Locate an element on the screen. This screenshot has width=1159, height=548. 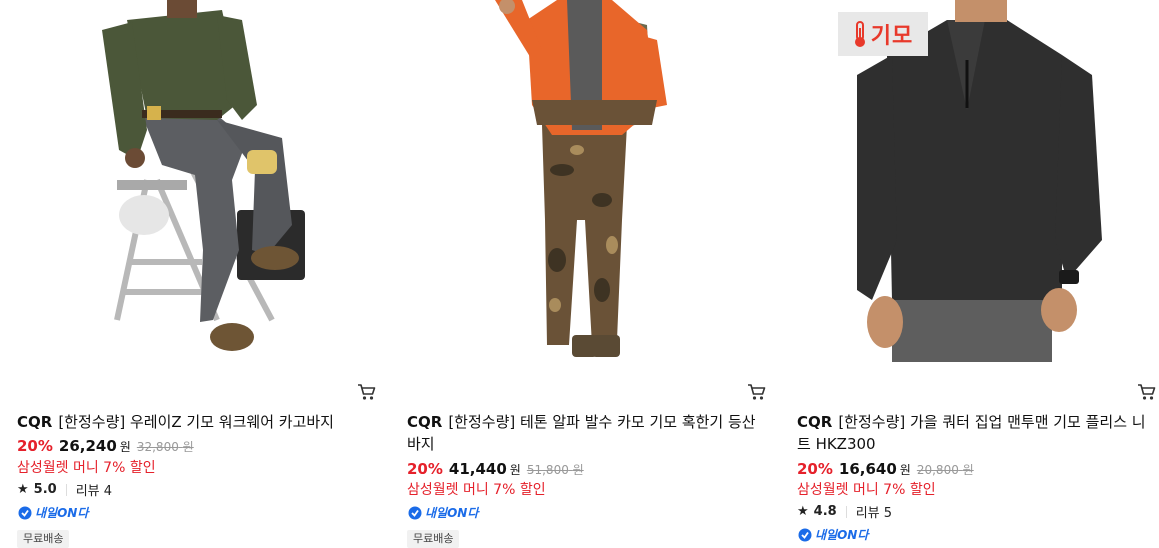
original-price: 20,800 원 is located at coordinates (945, 470).